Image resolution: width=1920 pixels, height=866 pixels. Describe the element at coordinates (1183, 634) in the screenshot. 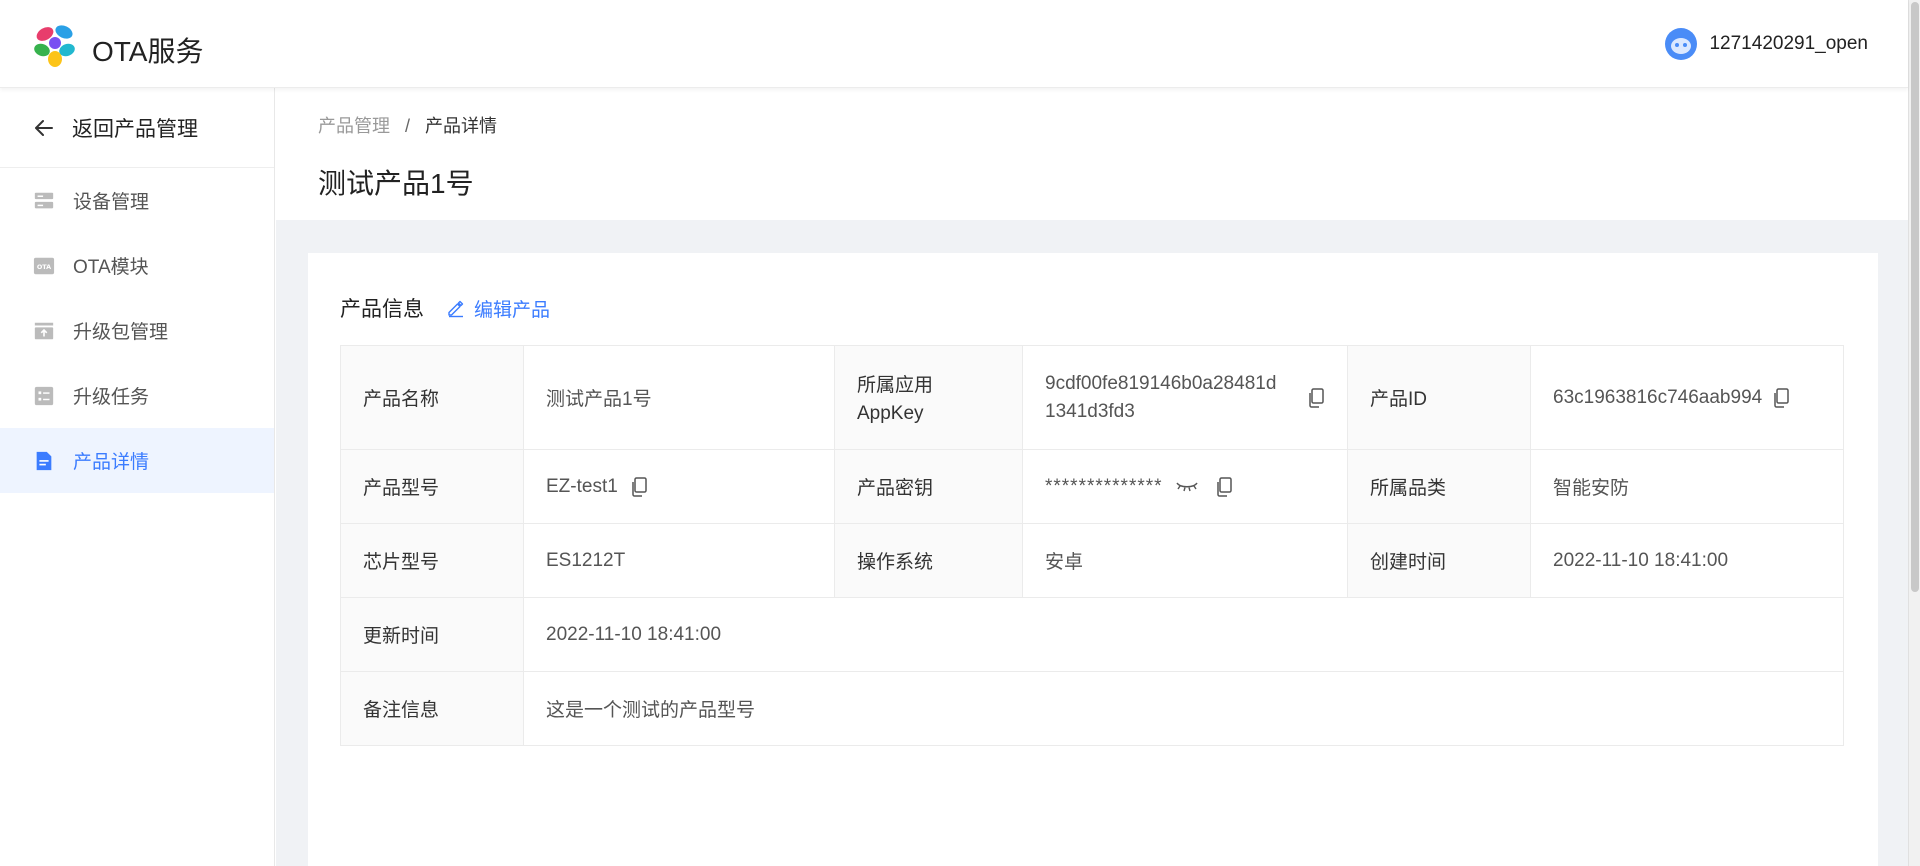

I see `updated-time-value: 2022-11-10 18:41:00` at that location.